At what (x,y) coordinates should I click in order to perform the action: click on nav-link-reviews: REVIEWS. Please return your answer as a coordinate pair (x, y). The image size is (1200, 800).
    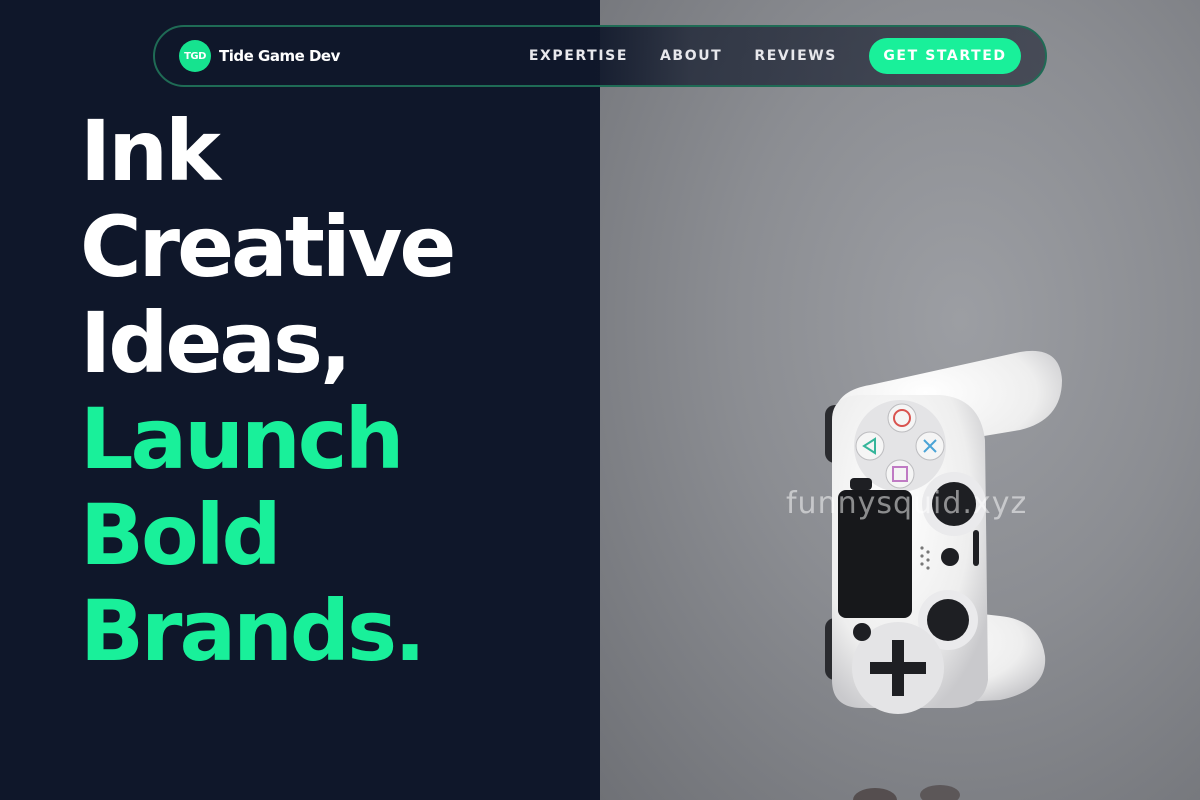
    Looking at the image, I should click on (795, 56).